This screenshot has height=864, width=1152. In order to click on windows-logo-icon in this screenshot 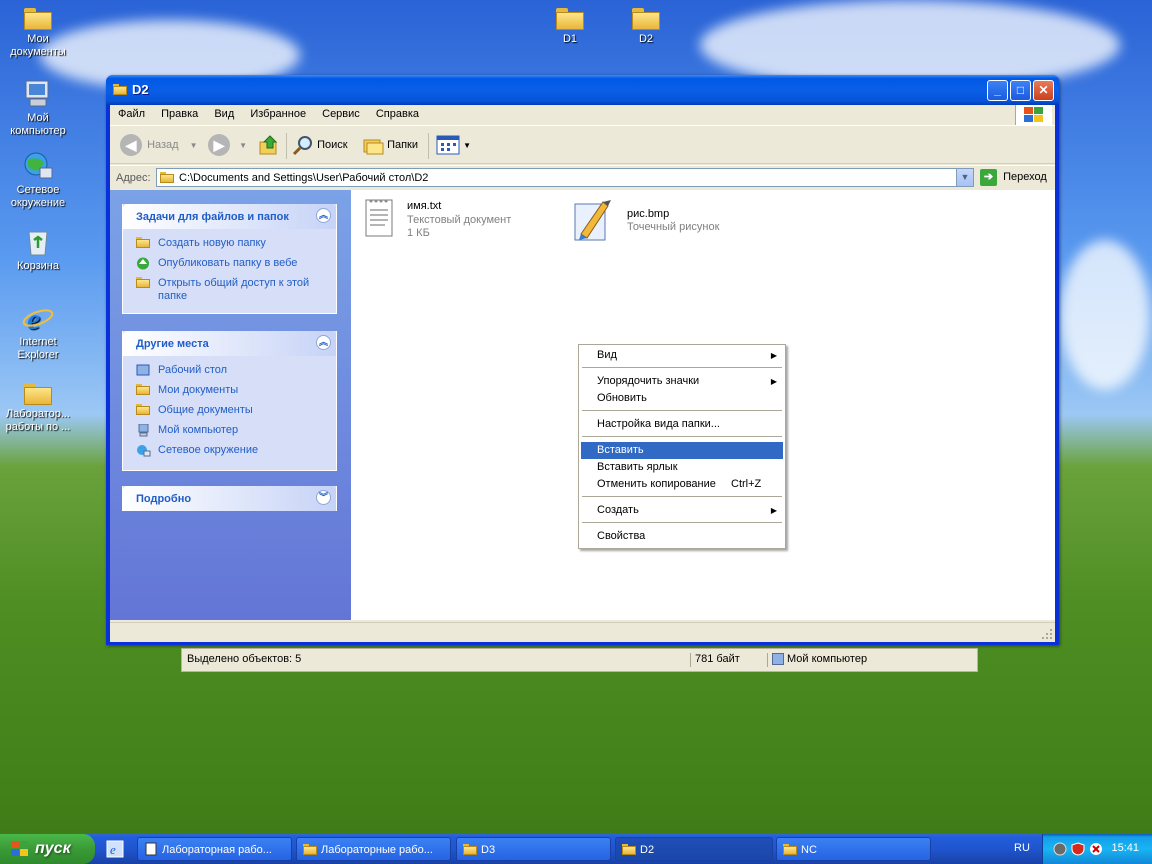, I will do `click(1033, 115)`.